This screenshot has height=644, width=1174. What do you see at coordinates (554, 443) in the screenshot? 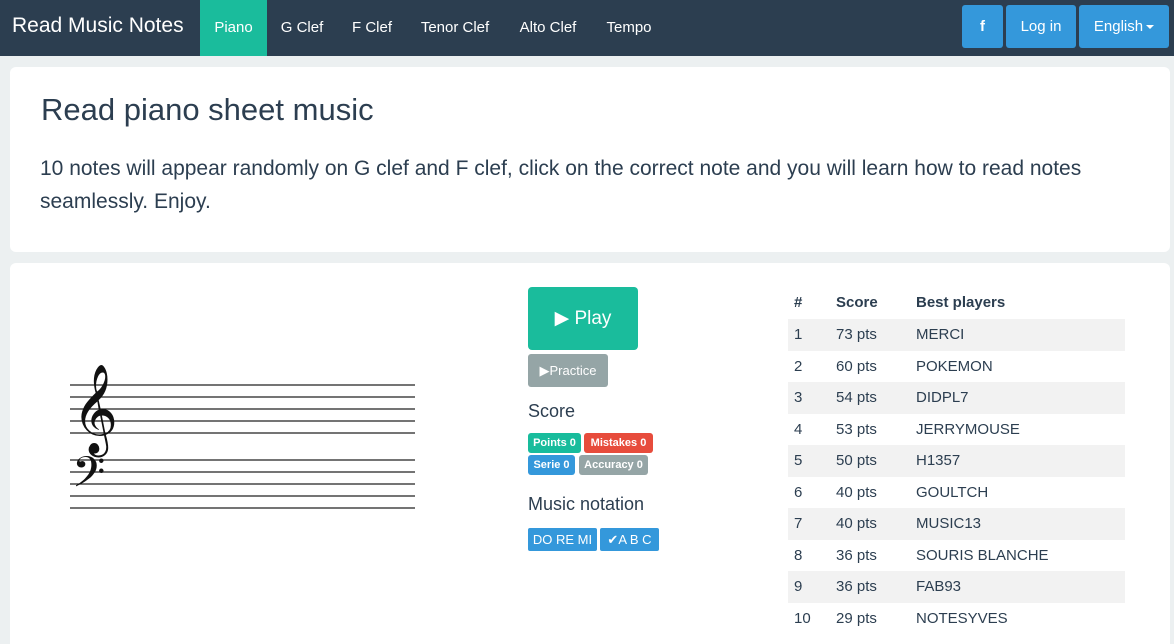
I see `points-badge: Points 0` at bounding box center [554, 443].